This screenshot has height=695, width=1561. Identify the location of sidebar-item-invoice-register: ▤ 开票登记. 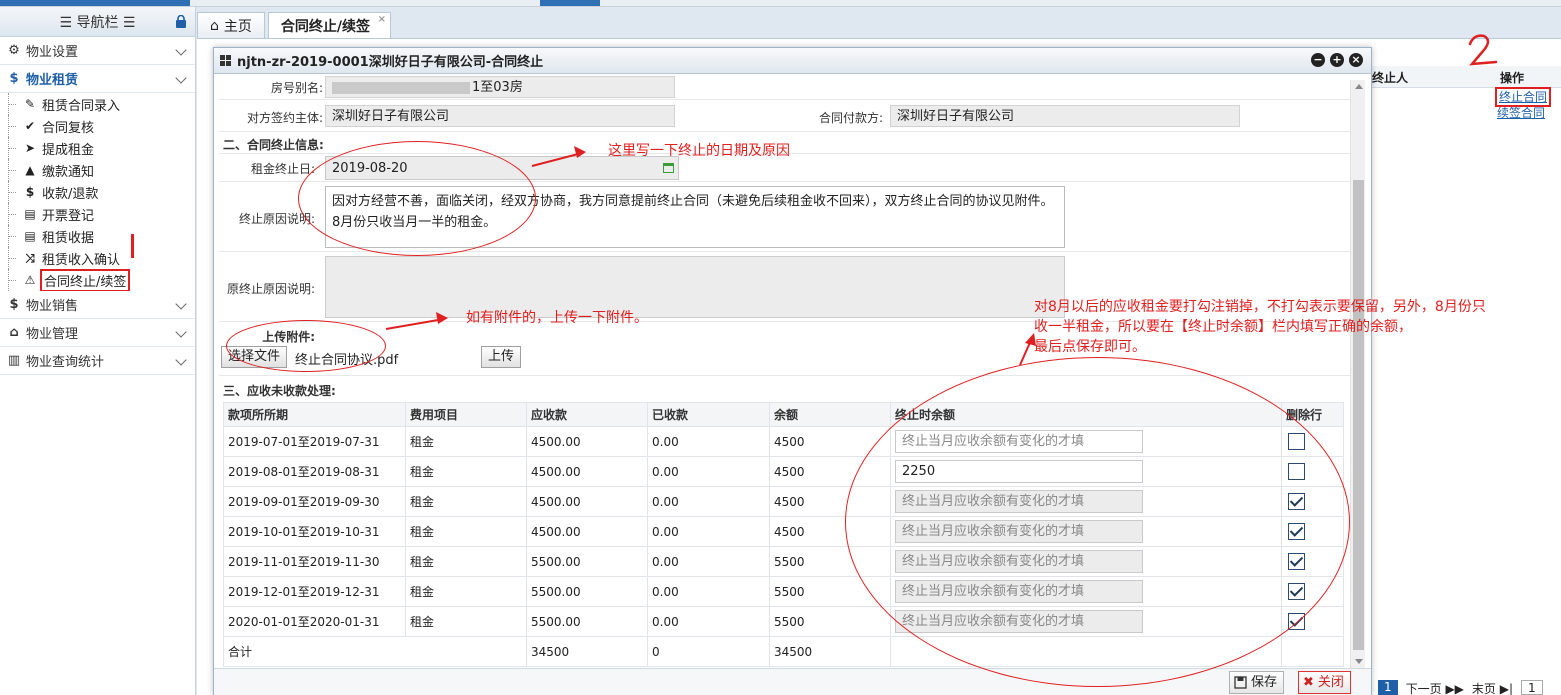
(101, 214).